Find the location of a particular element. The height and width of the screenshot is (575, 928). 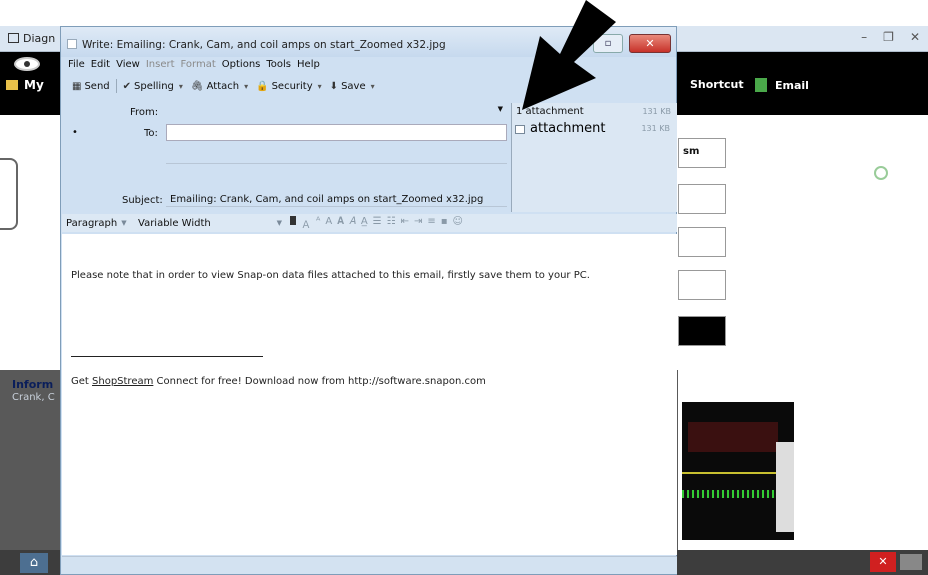

close-button: ✕ is located at coordinates (650, 43).